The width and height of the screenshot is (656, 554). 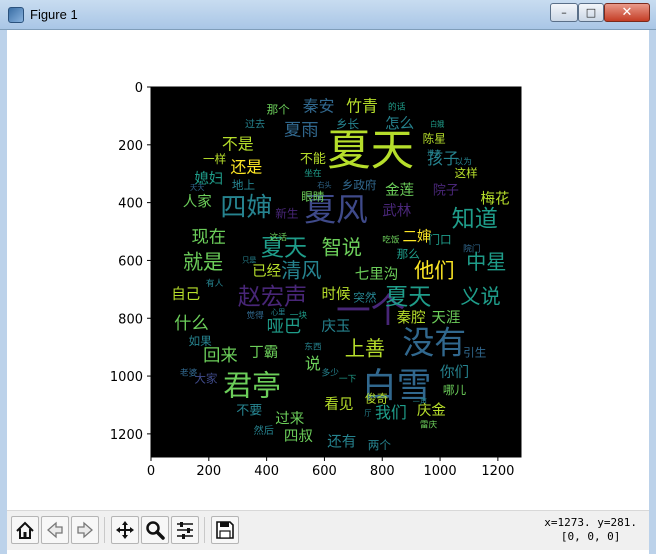 What do you see at coordinates (255, 315) in the screenshot?
I see `cloud-word: 觉得` at bounding box center [255, 315].